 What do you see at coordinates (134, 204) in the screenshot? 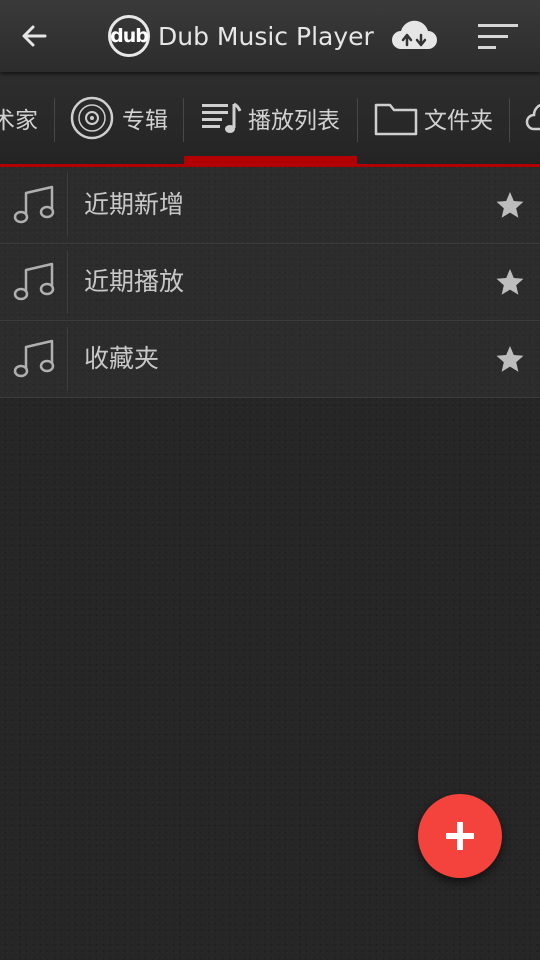
I see `playlist-name: 近期新增` at bounding box center [134, 204].